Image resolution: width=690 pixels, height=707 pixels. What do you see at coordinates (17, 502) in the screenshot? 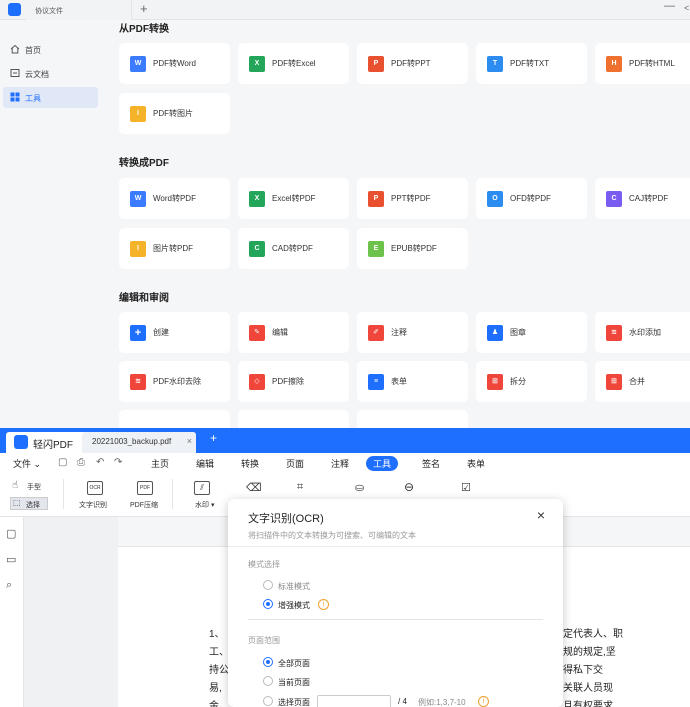
I see `cursor-icon: ⬚` at bounding box center [17, 502].